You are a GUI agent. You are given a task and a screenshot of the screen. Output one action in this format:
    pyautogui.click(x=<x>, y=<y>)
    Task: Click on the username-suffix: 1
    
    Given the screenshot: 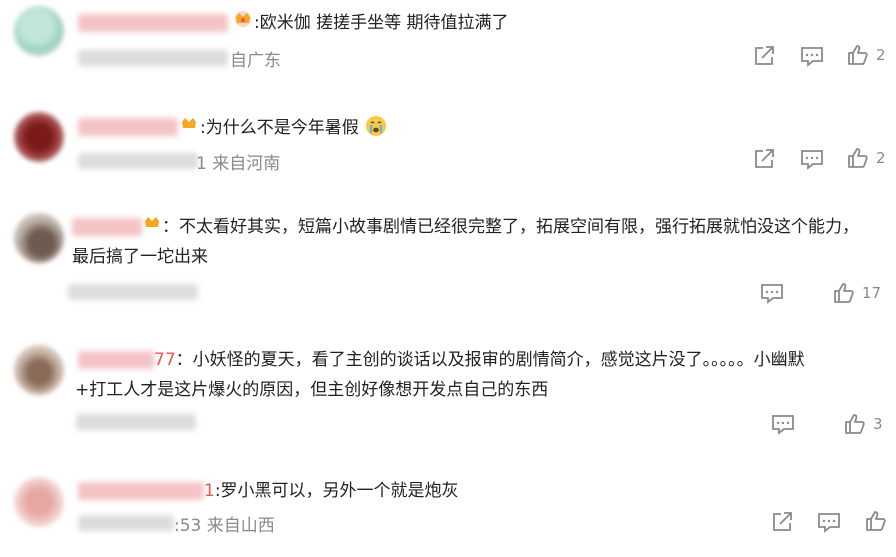 What is the action you would take?
    pyautogui.click(x=209, y=491)
    